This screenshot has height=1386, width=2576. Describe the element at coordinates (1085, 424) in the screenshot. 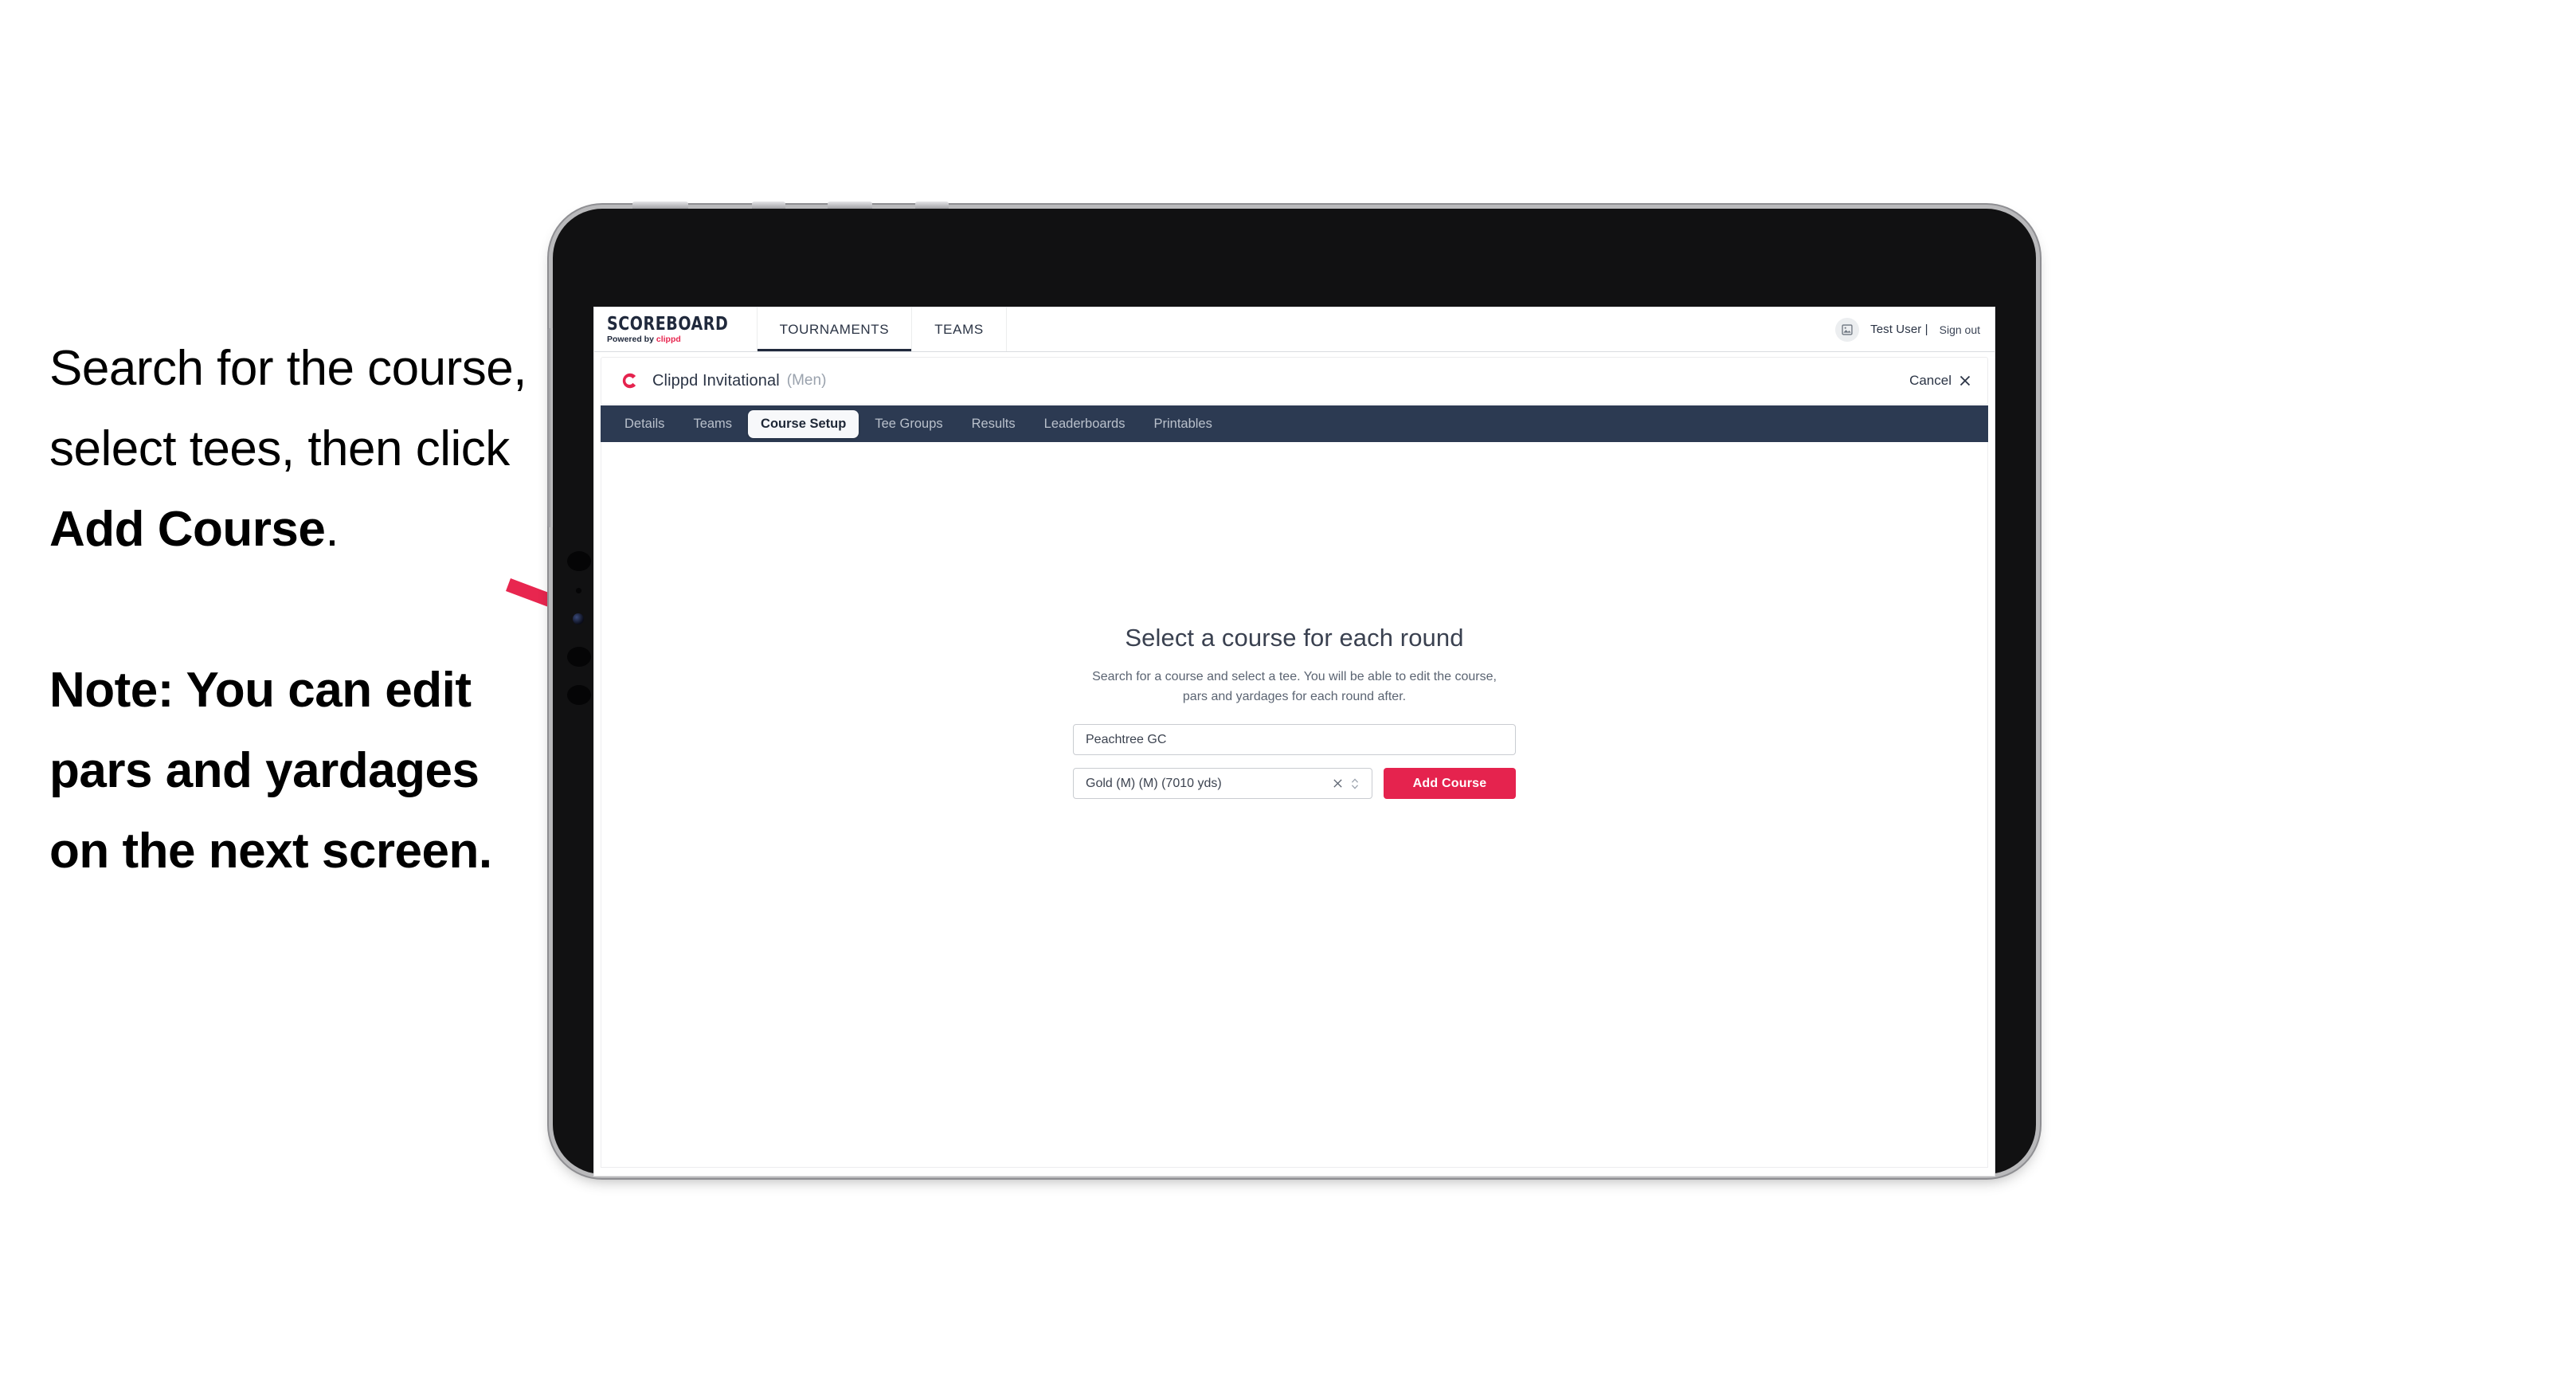

I see `tab-leaderboards: Leaderboards` at that location.